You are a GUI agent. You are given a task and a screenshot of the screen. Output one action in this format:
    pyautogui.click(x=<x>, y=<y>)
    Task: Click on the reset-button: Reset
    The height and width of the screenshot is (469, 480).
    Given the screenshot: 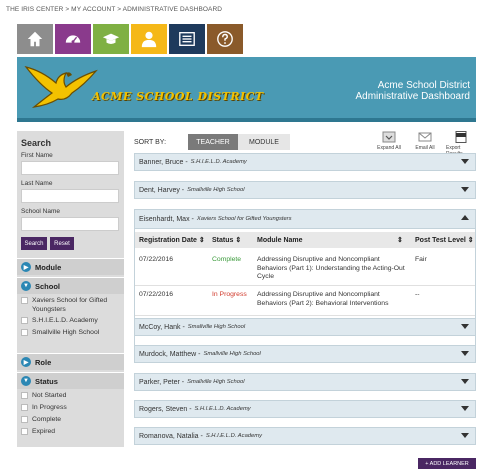 What is the action you would take?
    pyautogui.click(x=62, y=243)
    